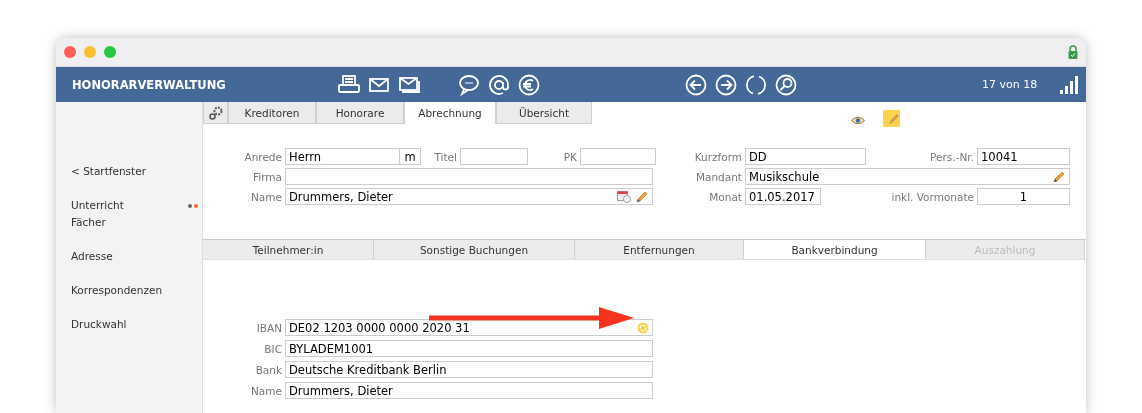 This screenshot has width=1142, height=413. I want to click on field-label: Anrede, so click(262, 156).